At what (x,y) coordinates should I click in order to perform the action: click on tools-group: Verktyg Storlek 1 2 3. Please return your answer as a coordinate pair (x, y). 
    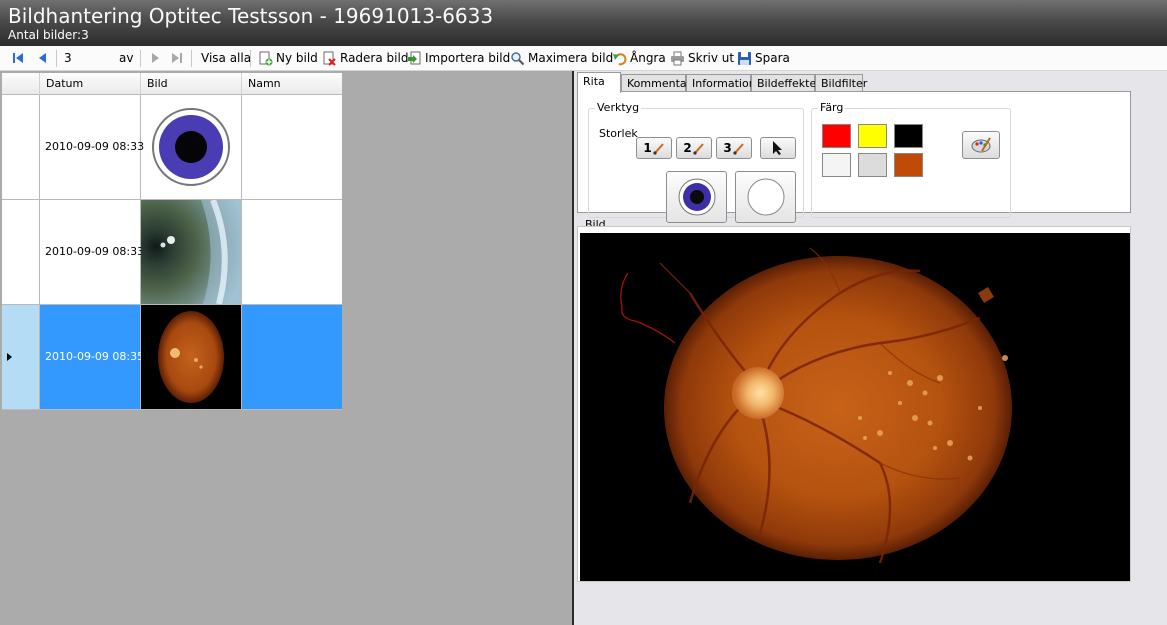
    Looking at the image, I should click on (696, 162).